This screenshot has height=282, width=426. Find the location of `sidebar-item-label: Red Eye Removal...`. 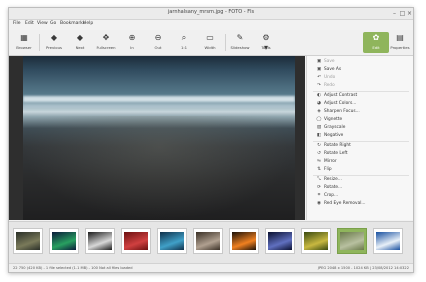

sidebar-item-label: Red Eye Removal... is located at coordinates (345, 203).